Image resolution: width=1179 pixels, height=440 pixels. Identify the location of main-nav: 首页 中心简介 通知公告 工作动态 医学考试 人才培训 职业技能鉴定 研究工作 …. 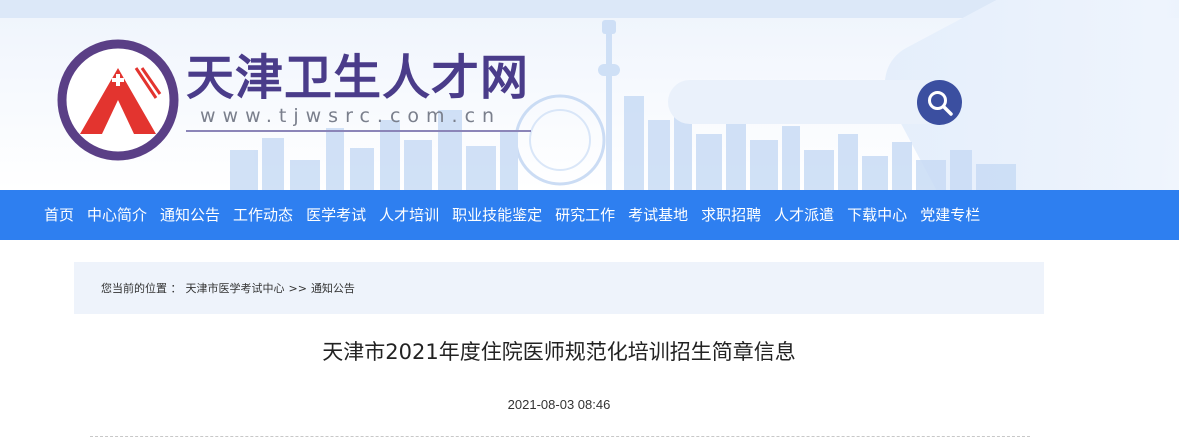
(589, 215).